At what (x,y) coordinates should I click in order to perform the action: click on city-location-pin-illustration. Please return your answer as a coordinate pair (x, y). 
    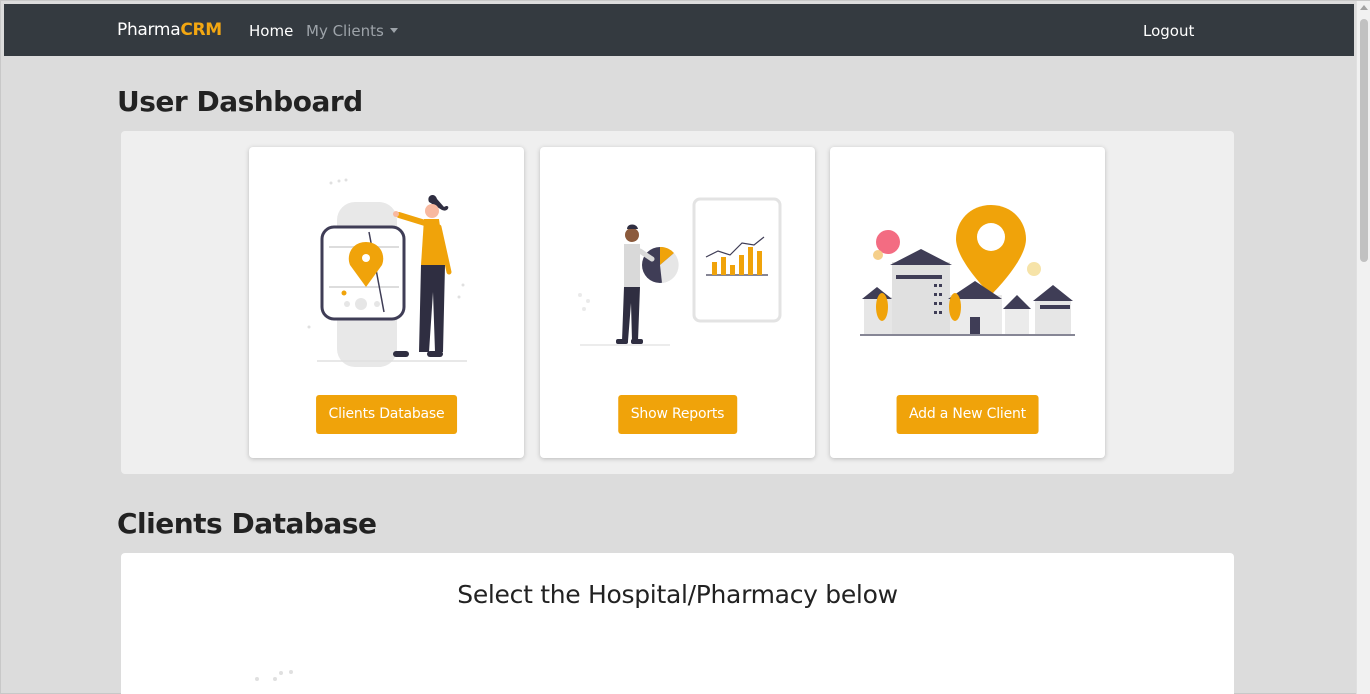
    Looking at the image, I should click on (967, 270).